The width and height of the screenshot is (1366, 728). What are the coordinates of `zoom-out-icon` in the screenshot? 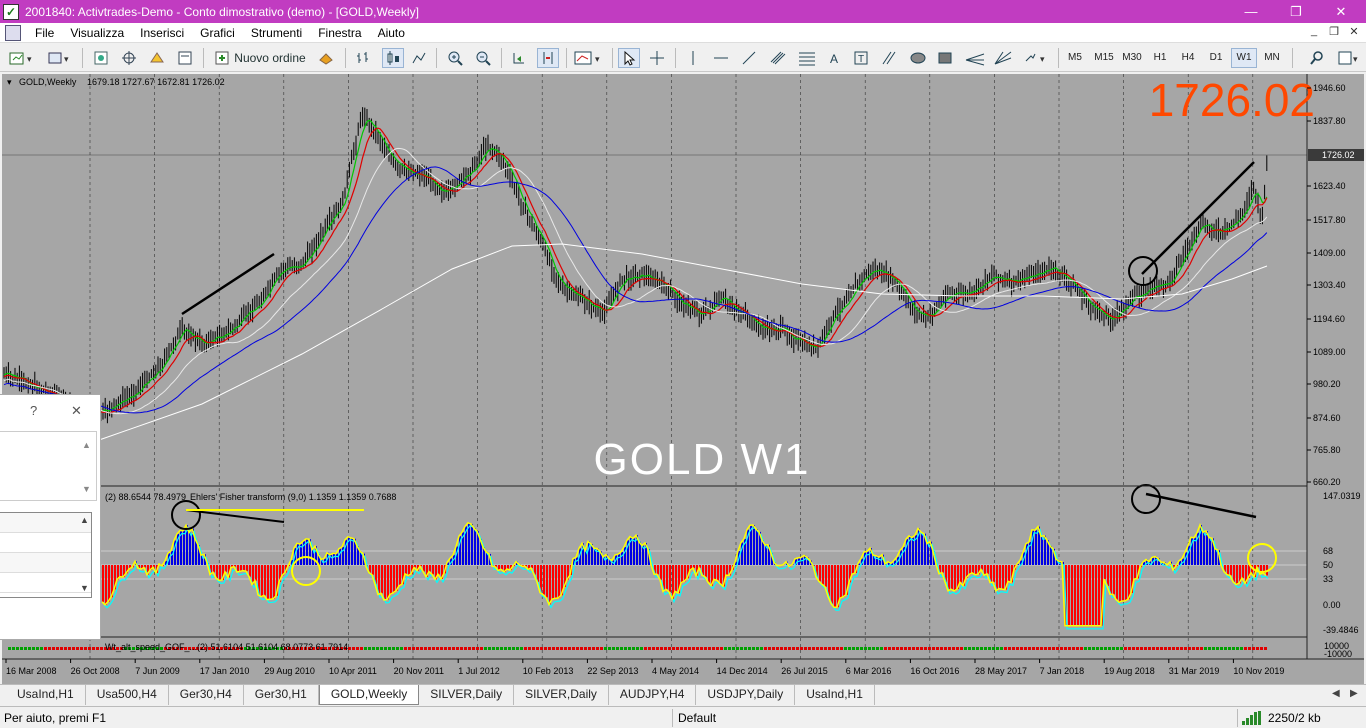 It's located at (483, 58).